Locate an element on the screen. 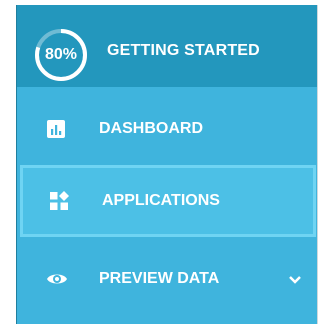 The image size is (334, 324). progress-percent: 80% is located at coordinates (61, 54).